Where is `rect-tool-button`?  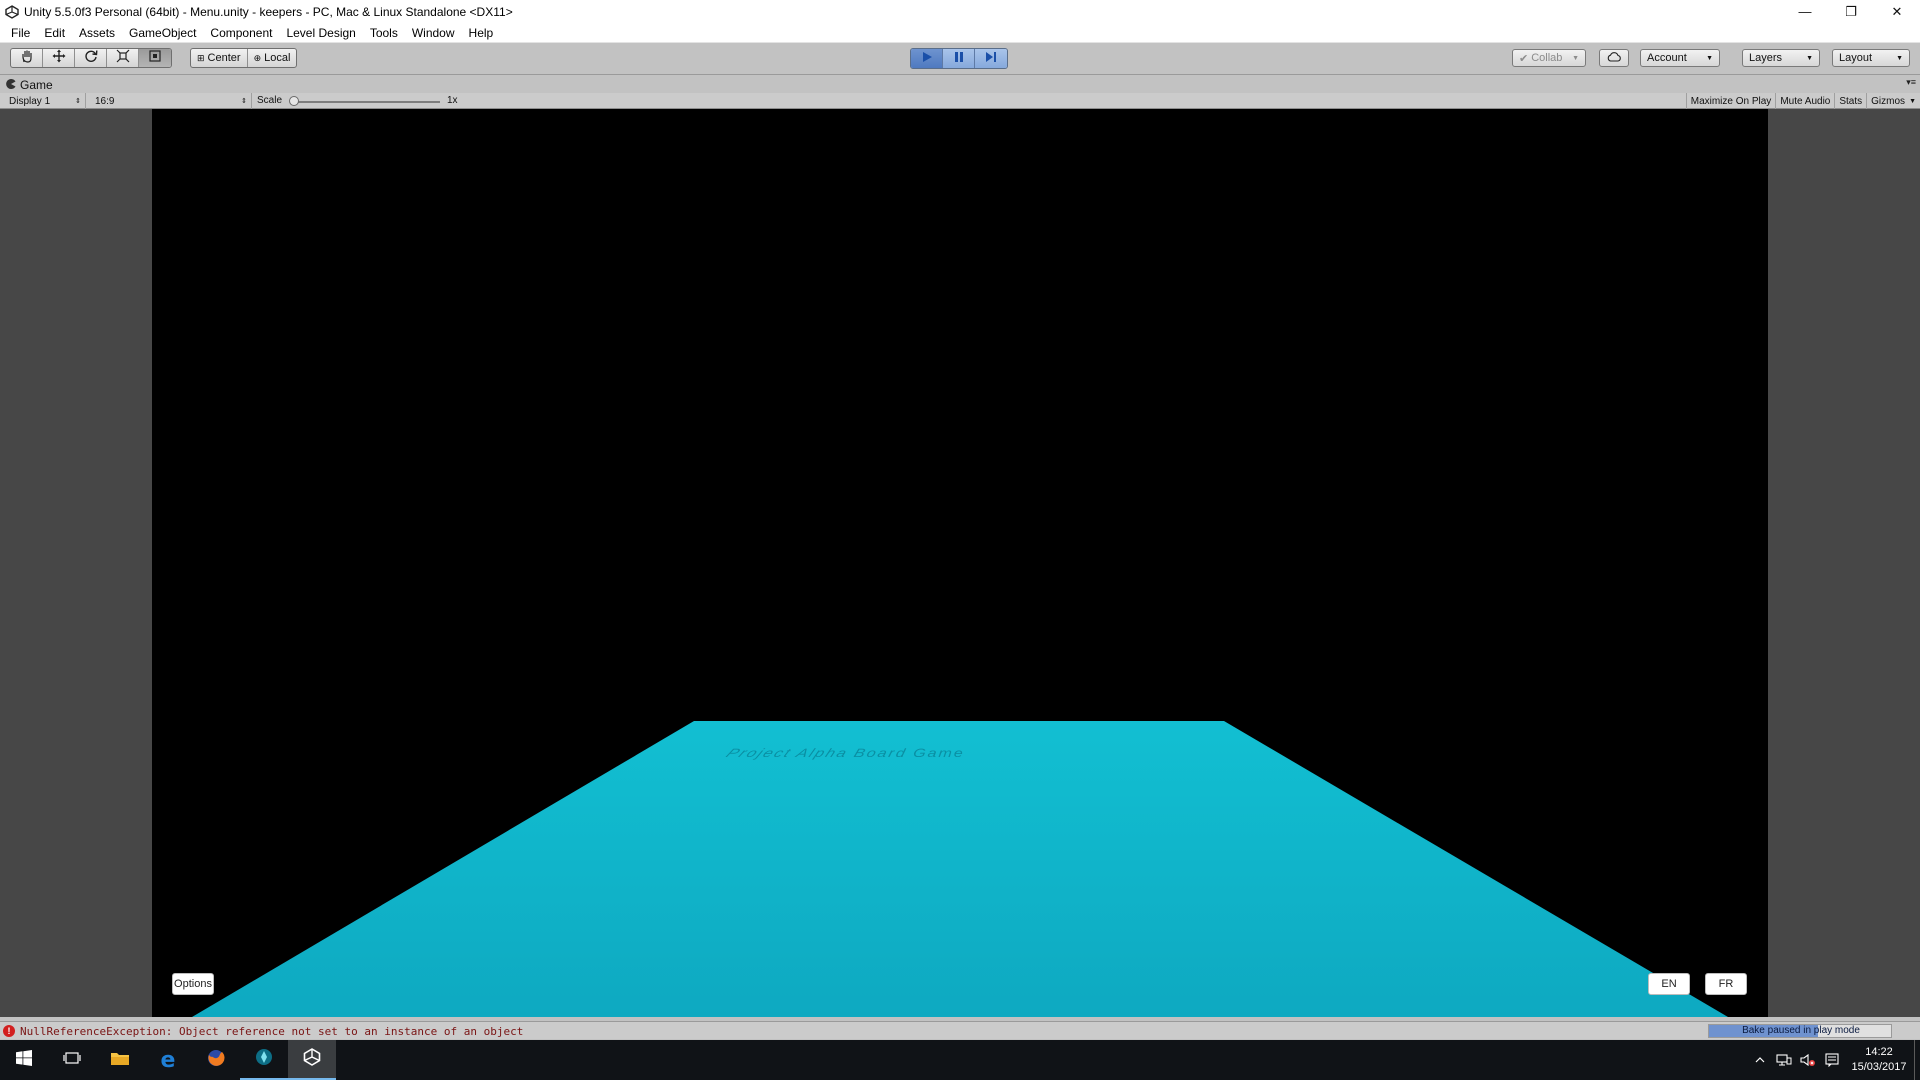 rect-tool-button is located at coordinates (155, 58).